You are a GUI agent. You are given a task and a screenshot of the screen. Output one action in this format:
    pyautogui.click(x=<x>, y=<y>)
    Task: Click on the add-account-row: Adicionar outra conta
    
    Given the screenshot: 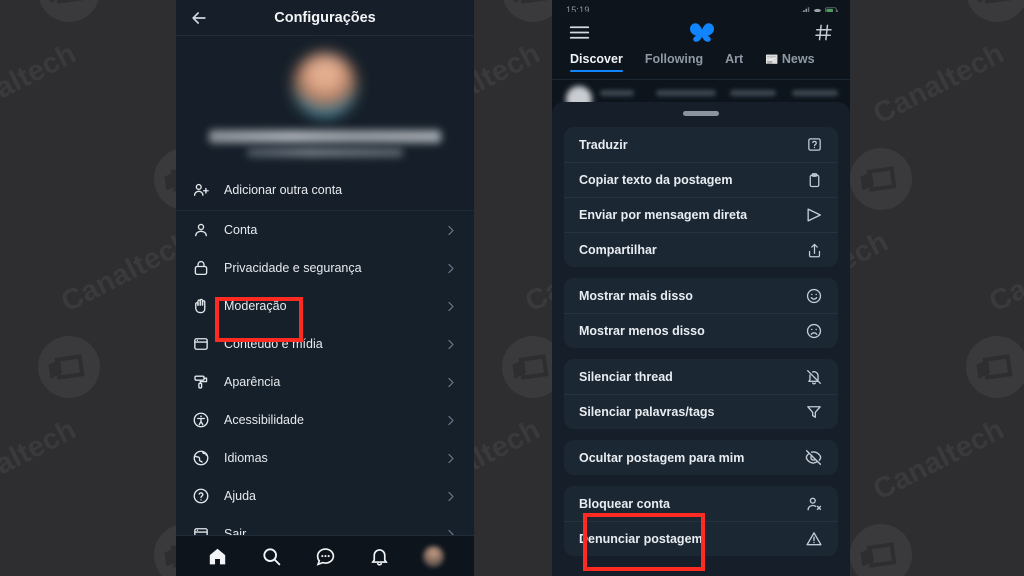 What is the action you would take?
    pyautogui.click(x=325, y=190)
    